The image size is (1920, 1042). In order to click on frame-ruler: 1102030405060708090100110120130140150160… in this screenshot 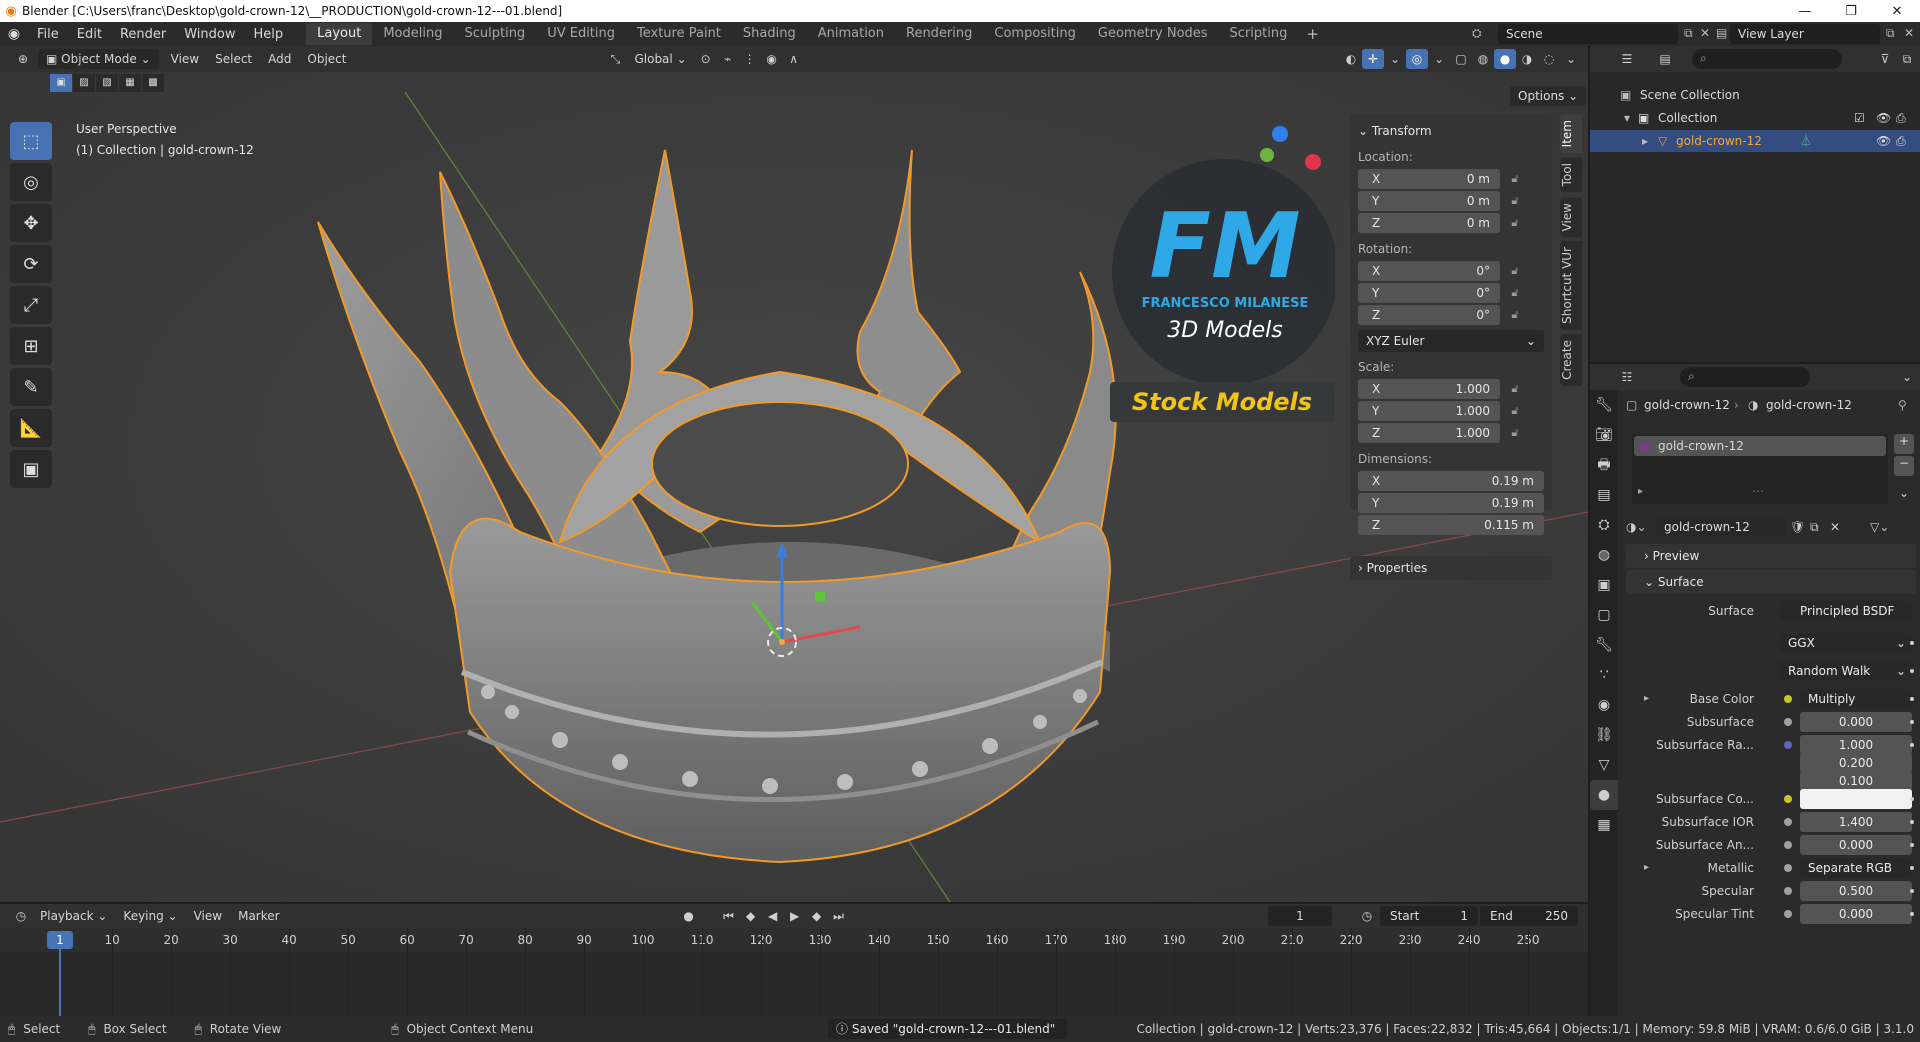, I will do `click(794, 940)`.